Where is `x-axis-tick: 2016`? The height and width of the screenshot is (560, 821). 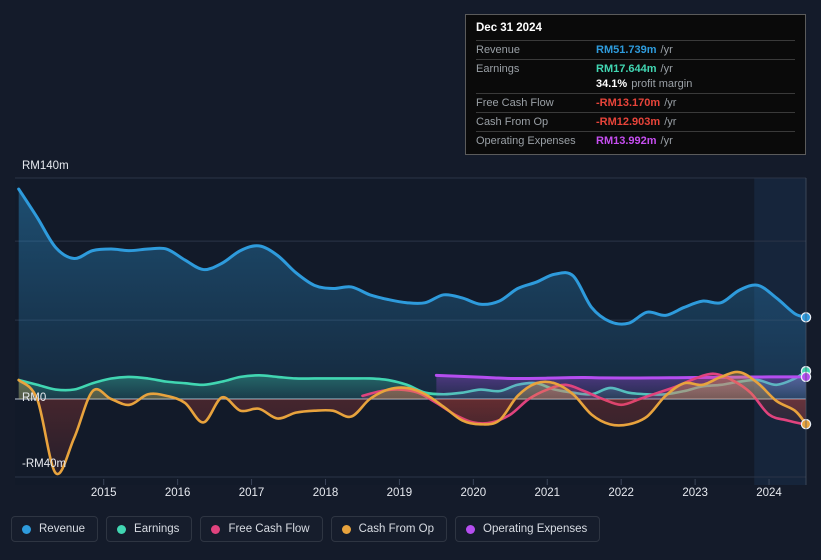 x-axis-tick: 2016 is located at coordinates (177, 493).